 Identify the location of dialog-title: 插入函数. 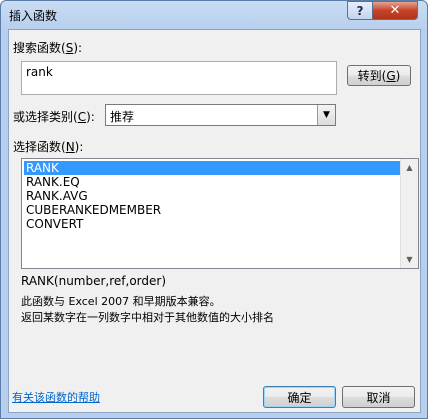
(33, 16).